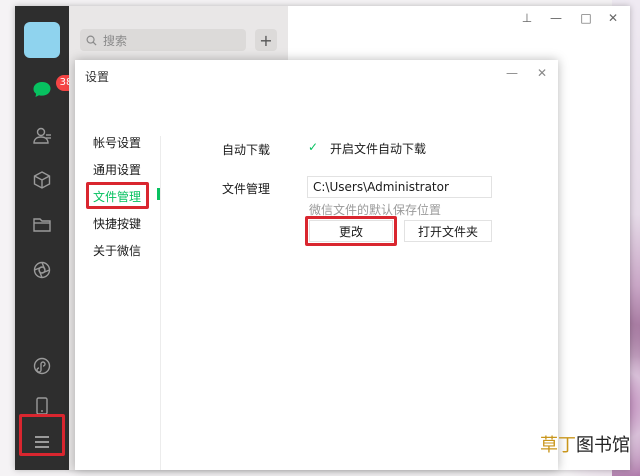 This screenshot has height=476, width=640. What do you see at coordinates (42, 90) in the screenshot?
I see `chat-icon` at bounding box center [42, 90].